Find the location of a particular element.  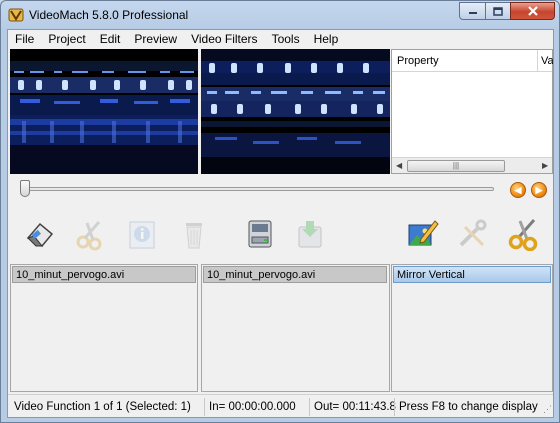

output-preview is located at coordinates (295, 111).